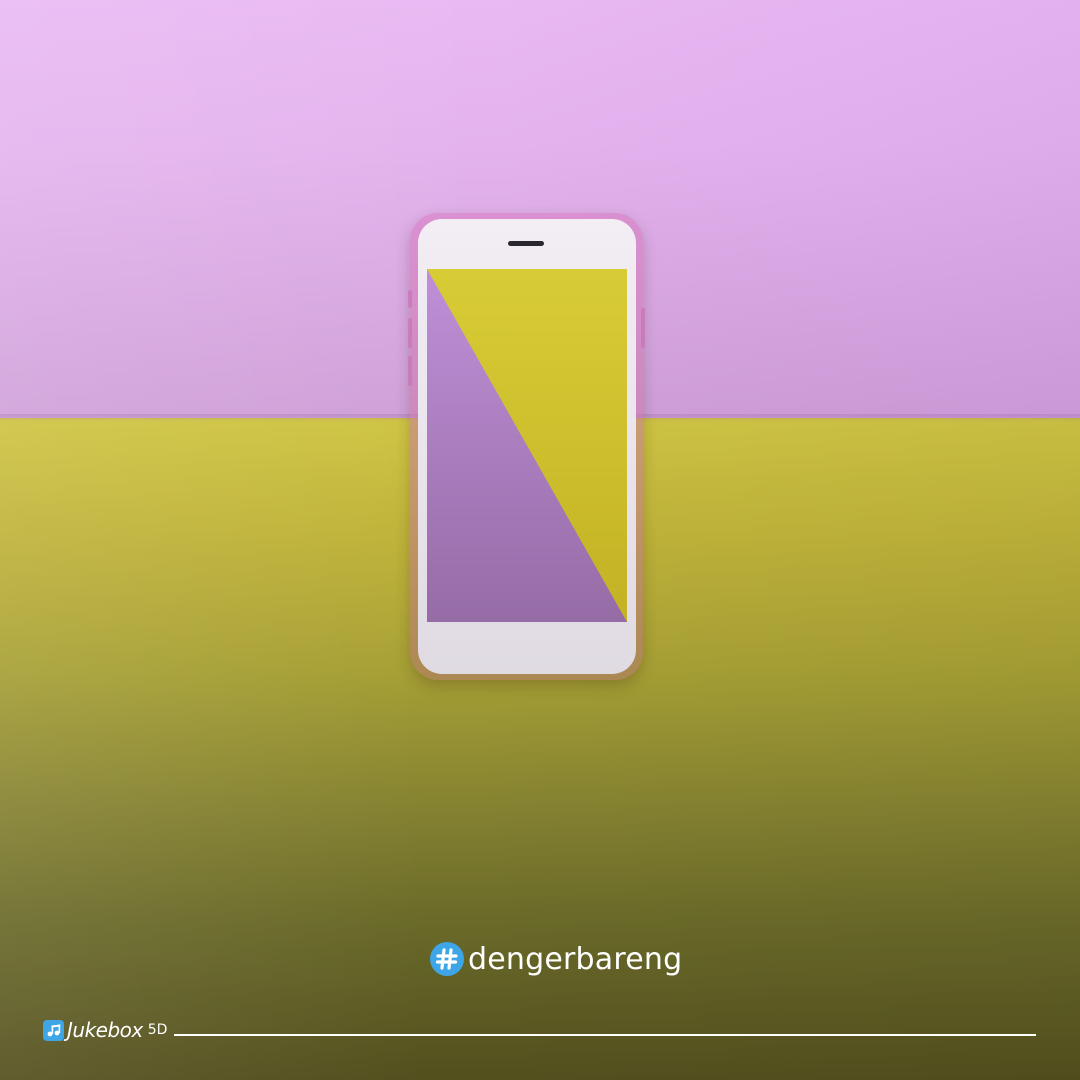 Image resolution: width=1080 pixels, height=1080 pixels. I want to click on phone-power-button, so click(643, 328).